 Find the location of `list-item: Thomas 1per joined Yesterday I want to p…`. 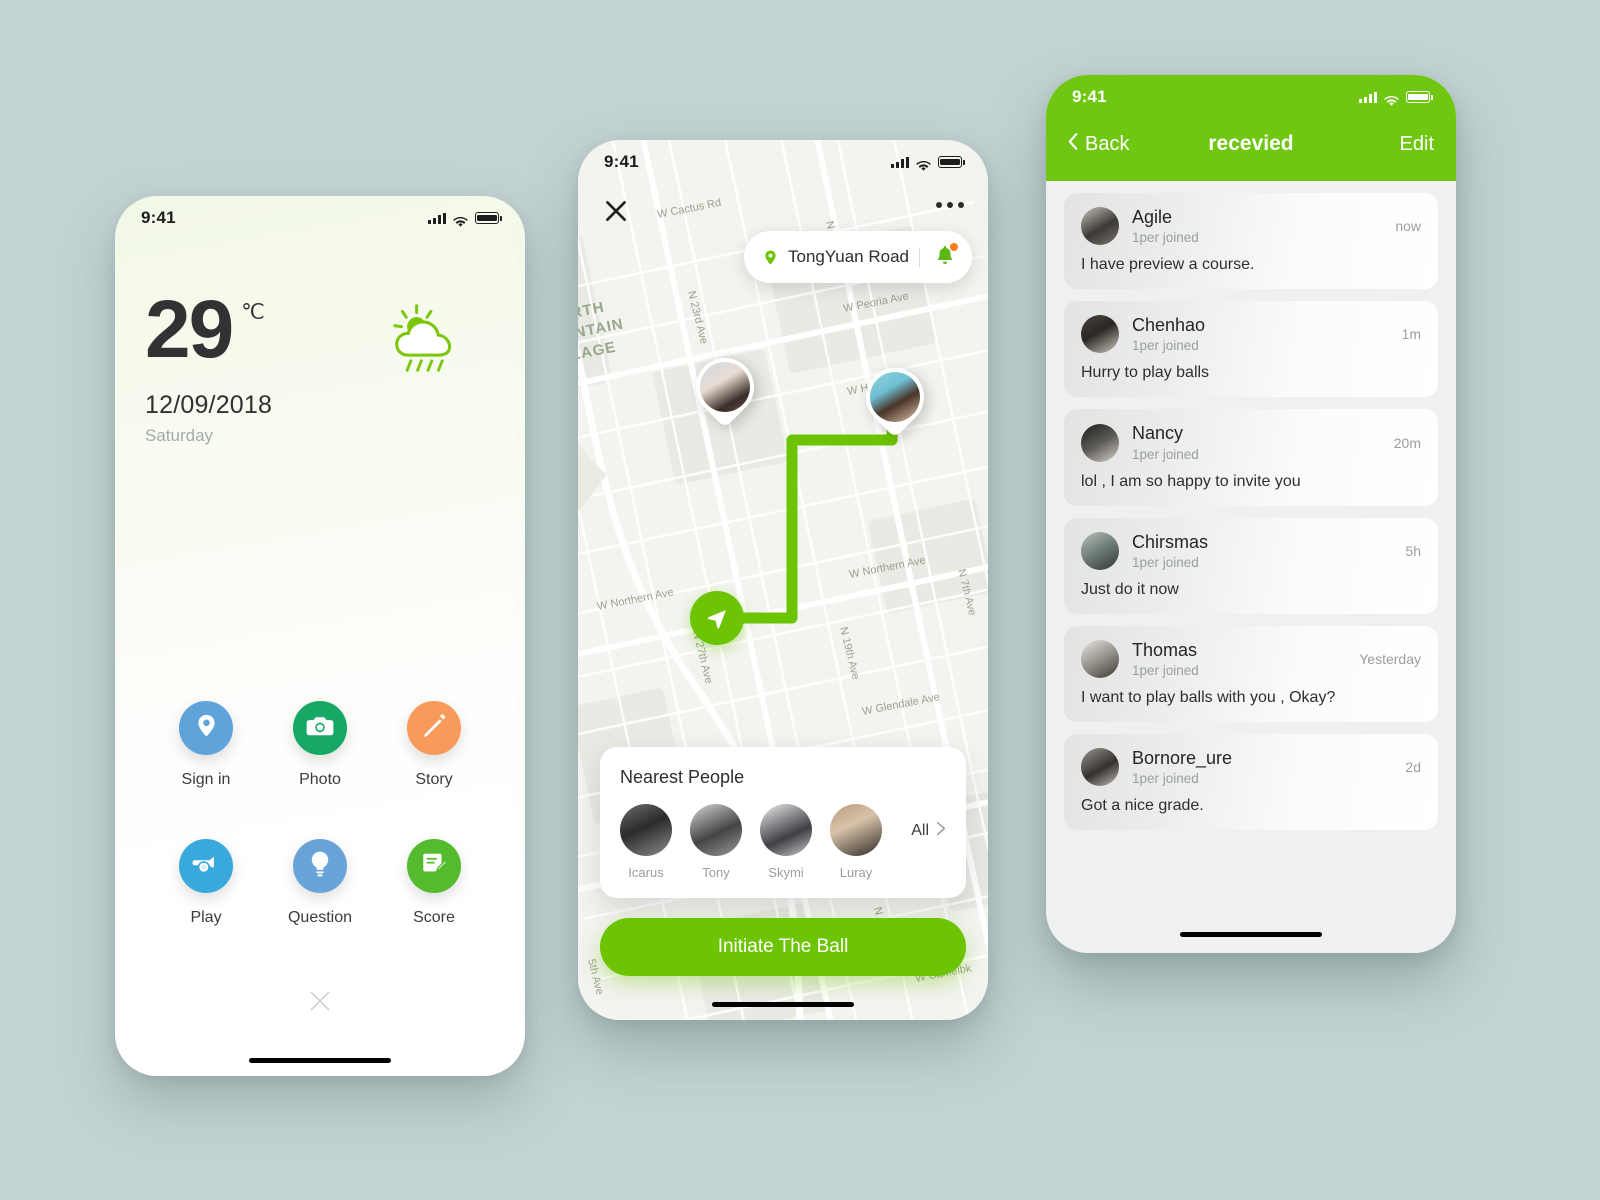

list-item: Thomas 1per joined Yesterday I want to p… is located at coordinates (1251, 674).